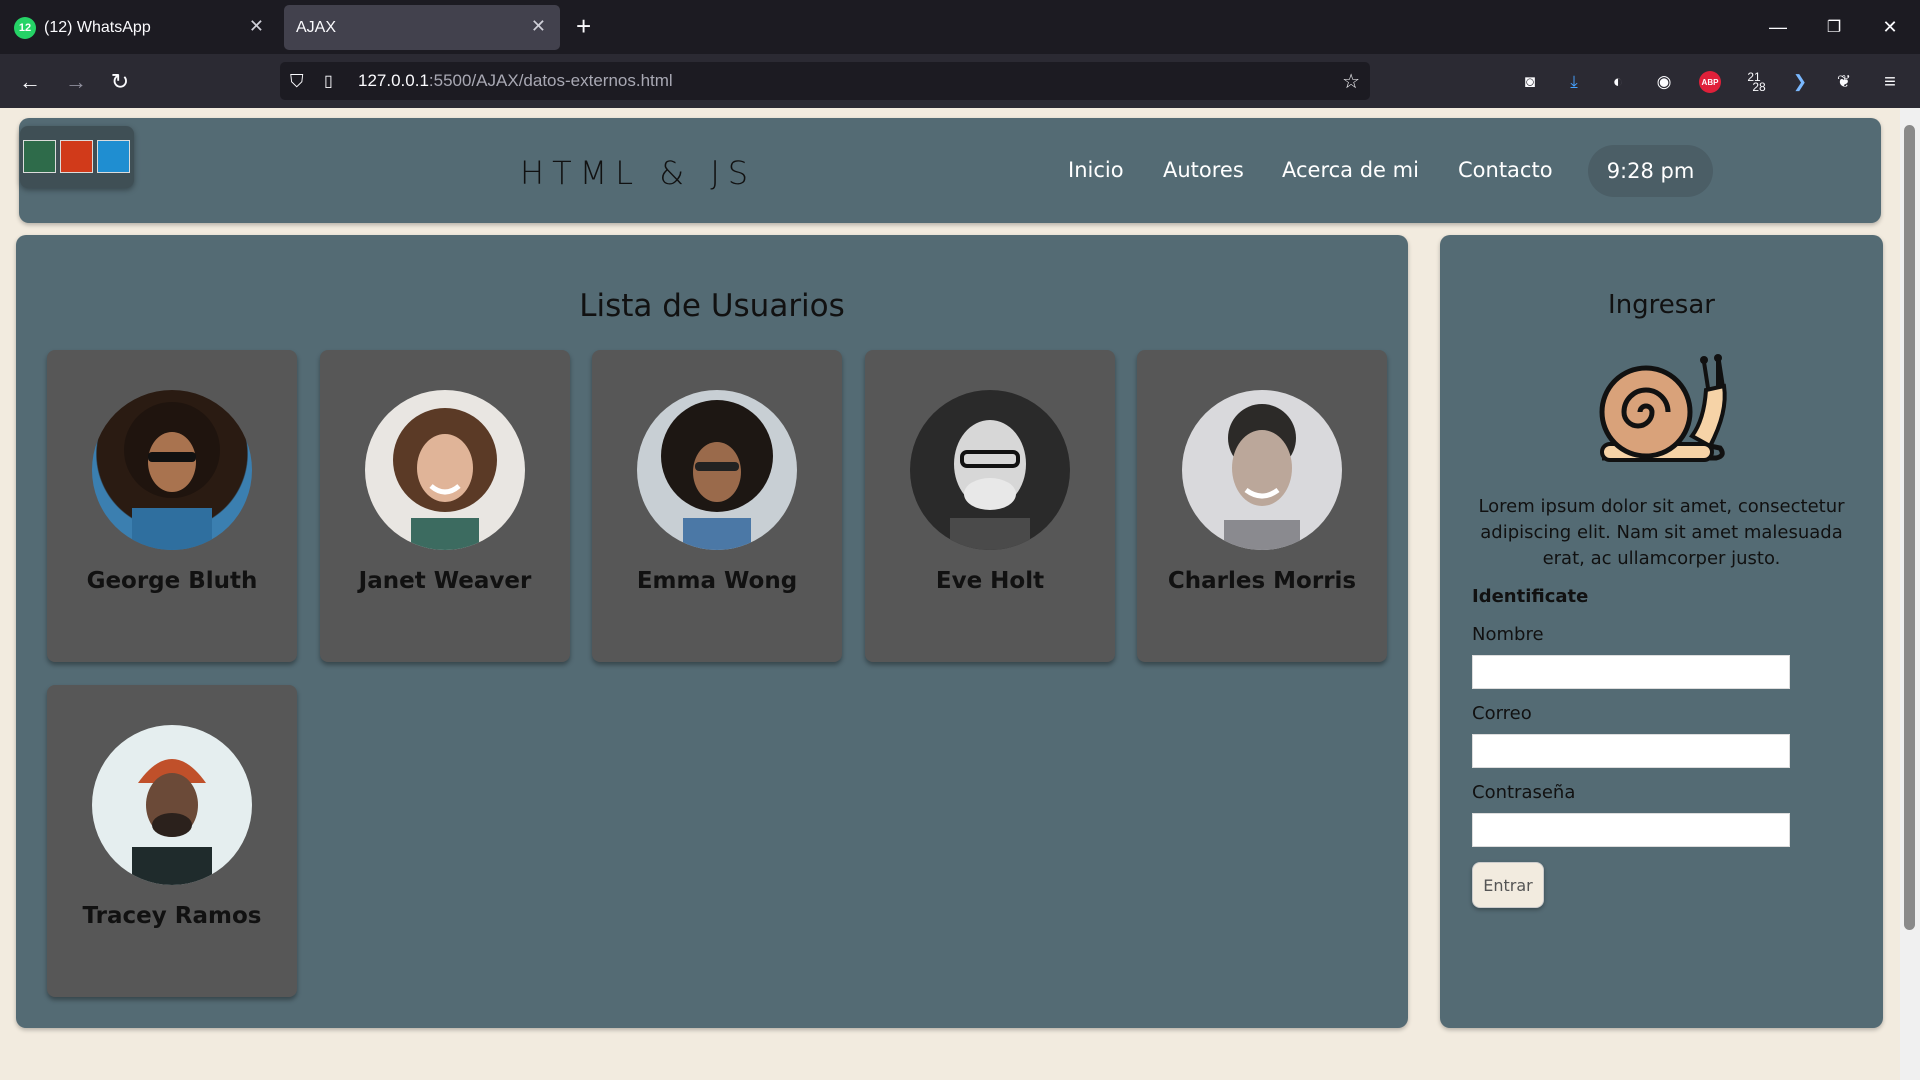 This screenshot has height=1080, width=1920. What do you see at coordinates (1663, 408) in the screenshot?
I see `snail-icon` at bounding box center [1663, 408].